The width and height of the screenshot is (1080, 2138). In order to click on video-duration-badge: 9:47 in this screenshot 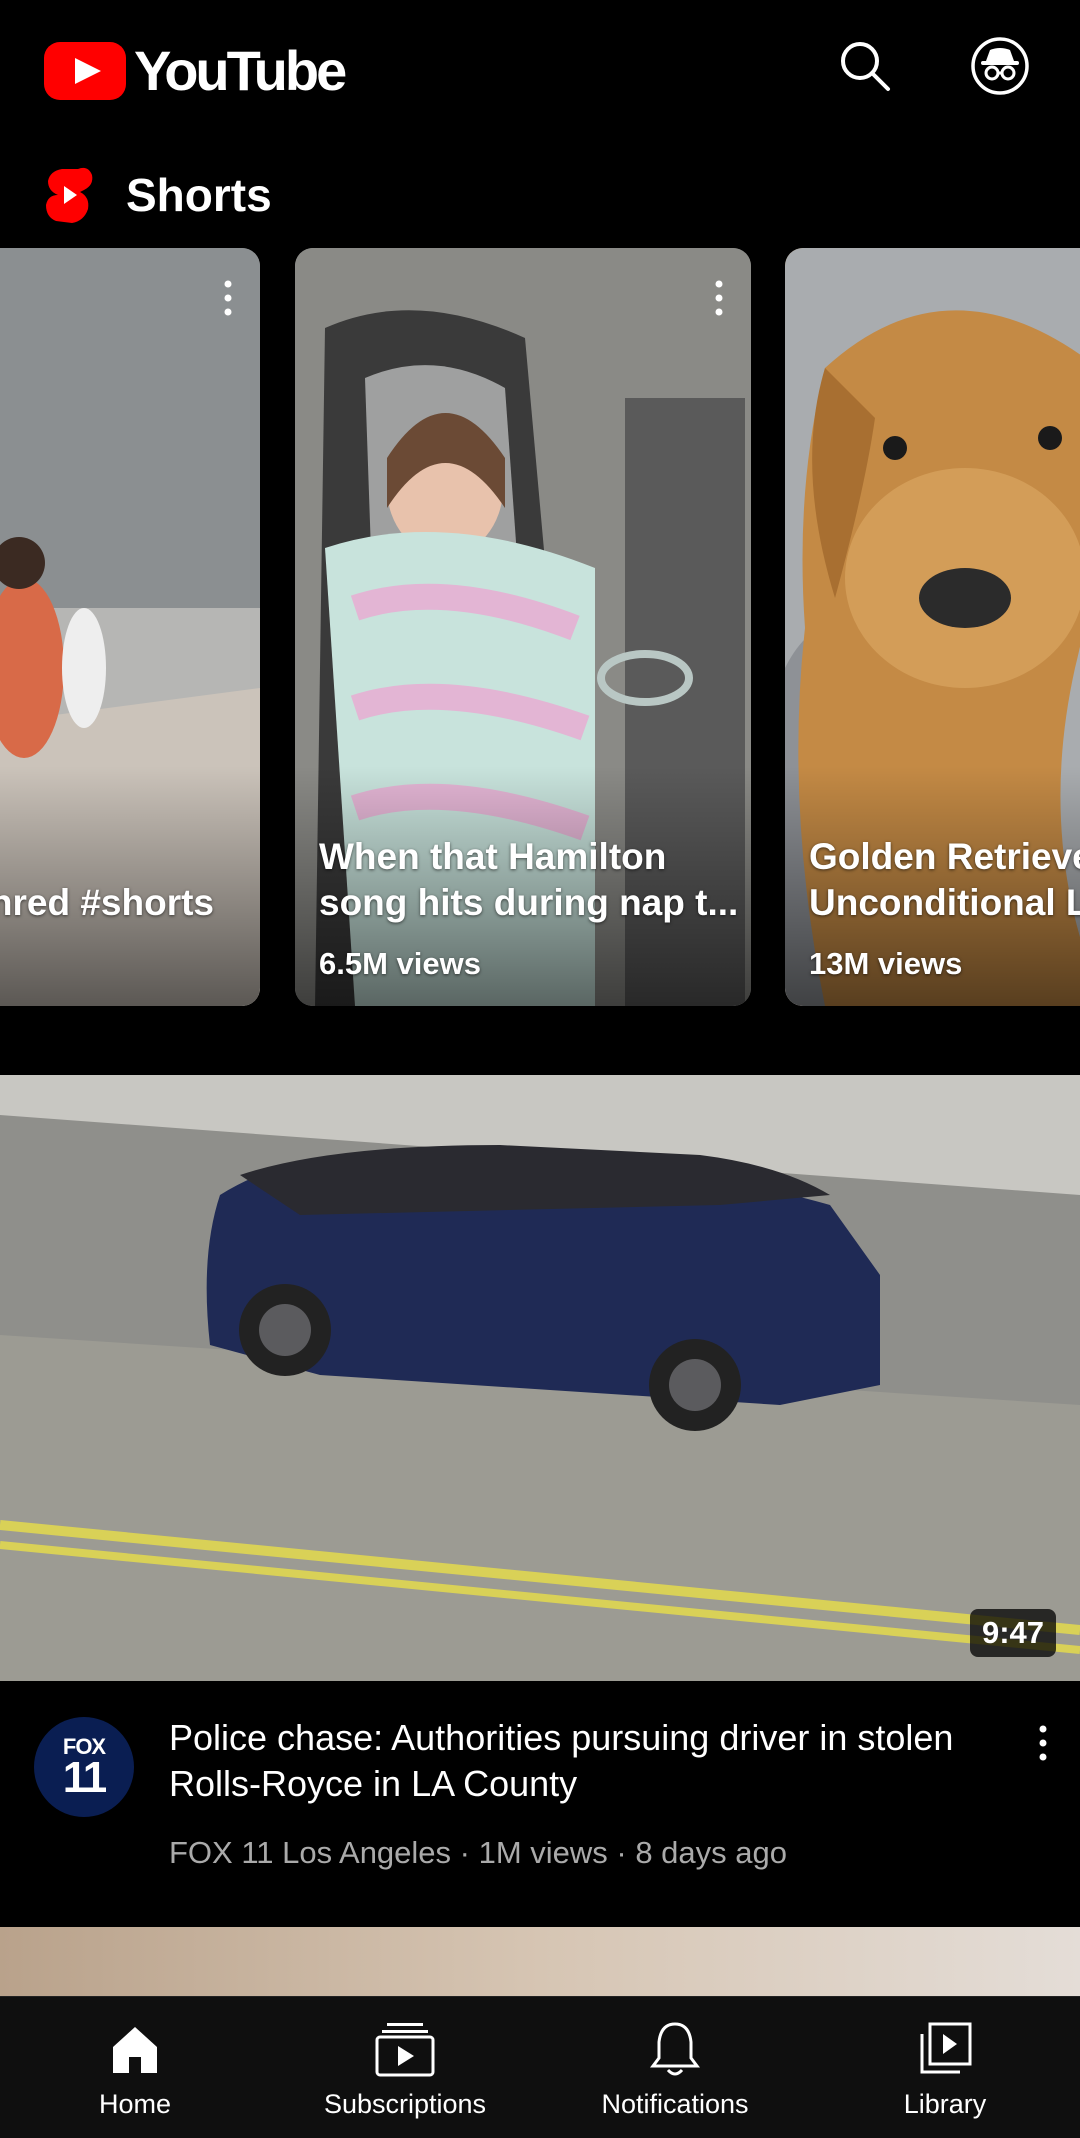, I will do `click(1012, 1633)`.